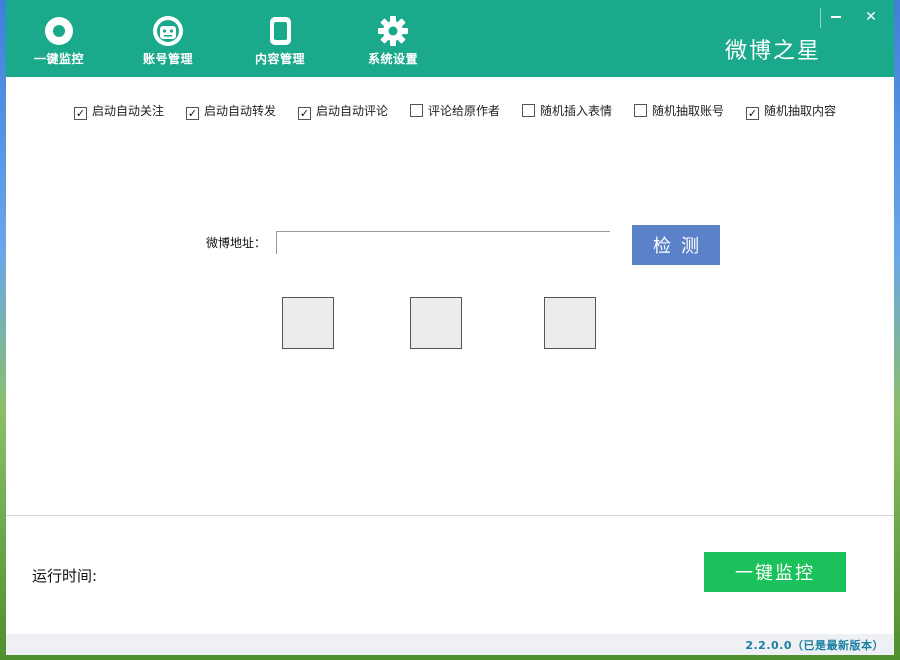  Describe the element at coordinates (443, 242) in the screenshot. I see `weibo-address-input` at that location.